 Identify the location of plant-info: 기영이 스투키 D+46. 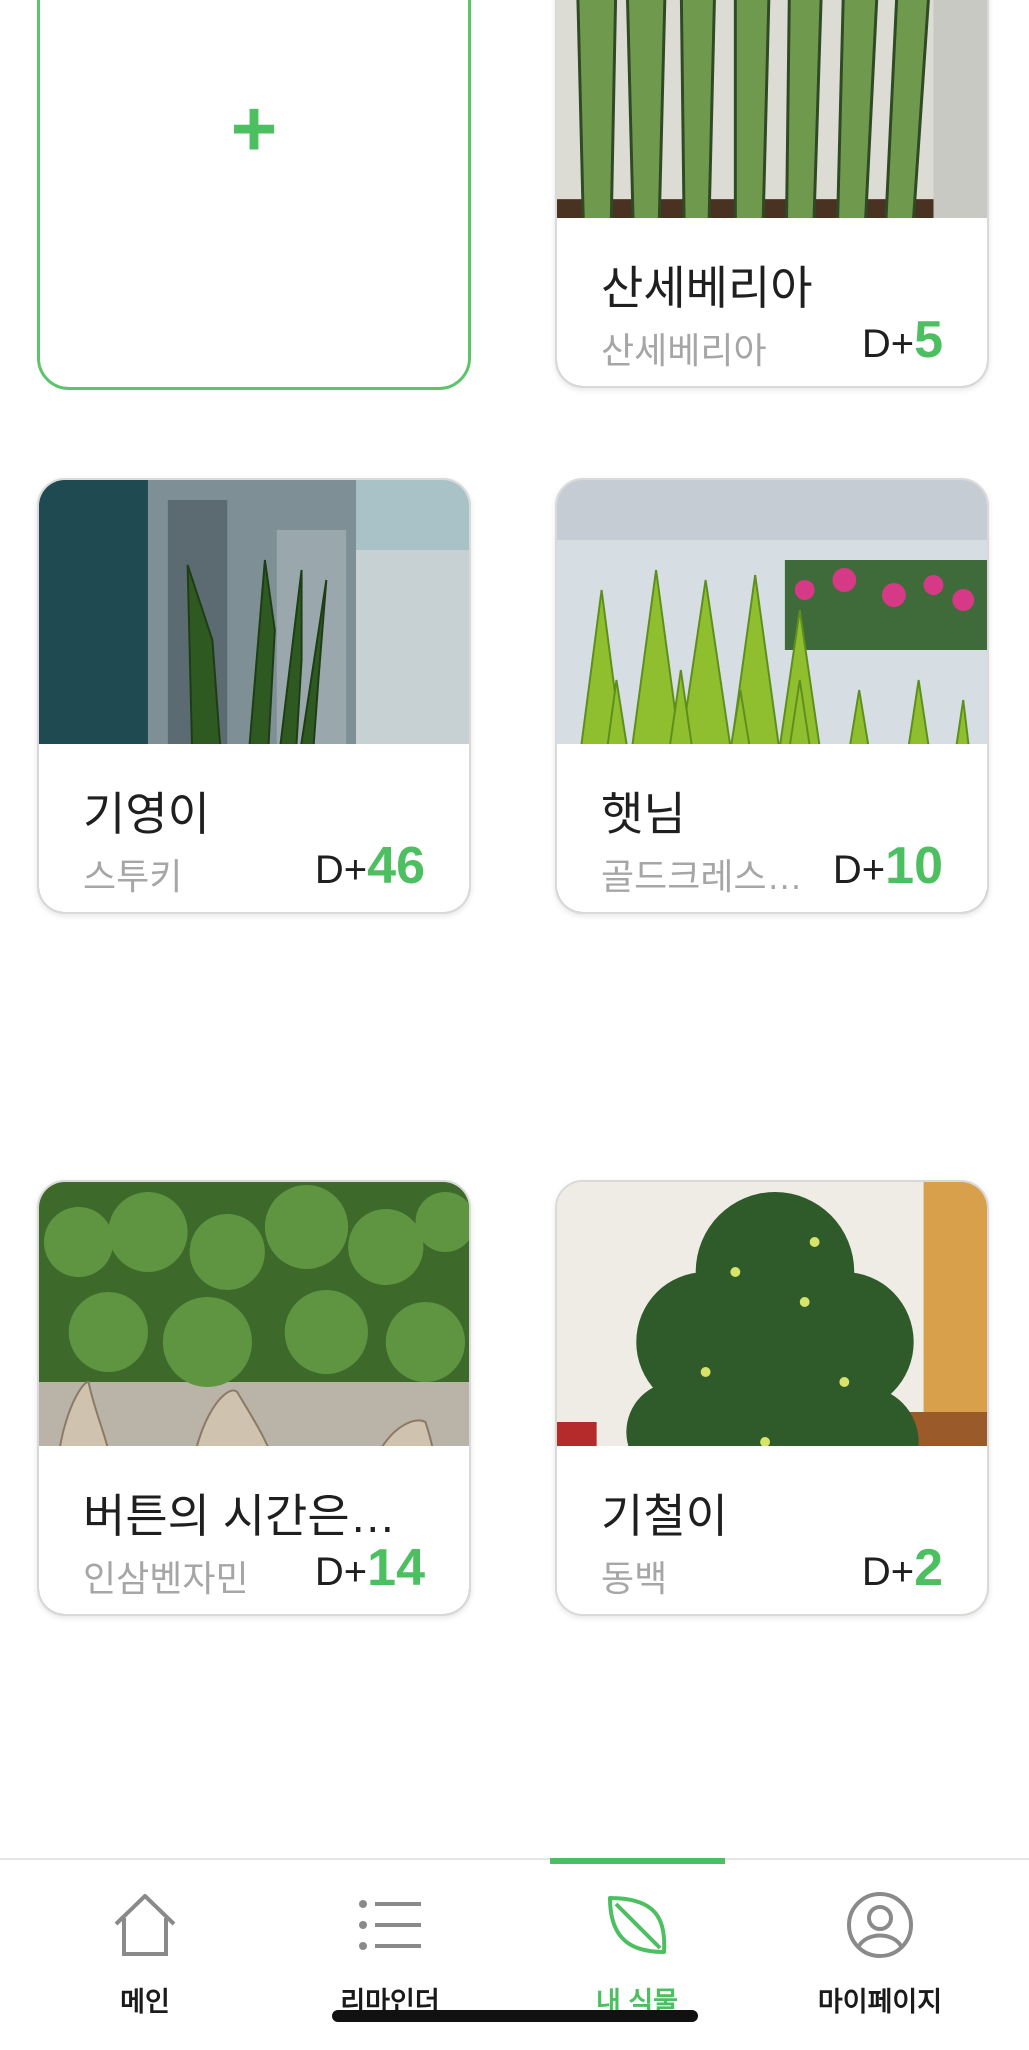
(254, 828).